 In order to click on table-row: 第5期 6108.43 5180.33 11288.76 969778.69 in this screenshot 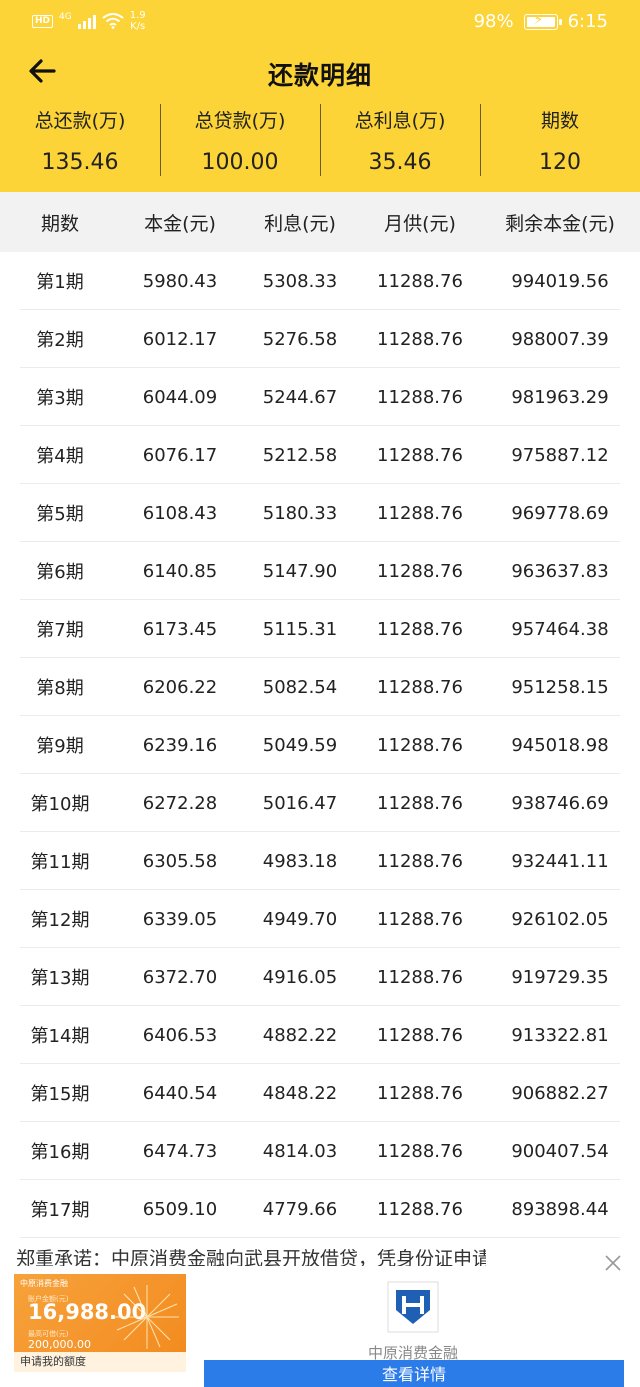, I will do `click(320, 513)`.